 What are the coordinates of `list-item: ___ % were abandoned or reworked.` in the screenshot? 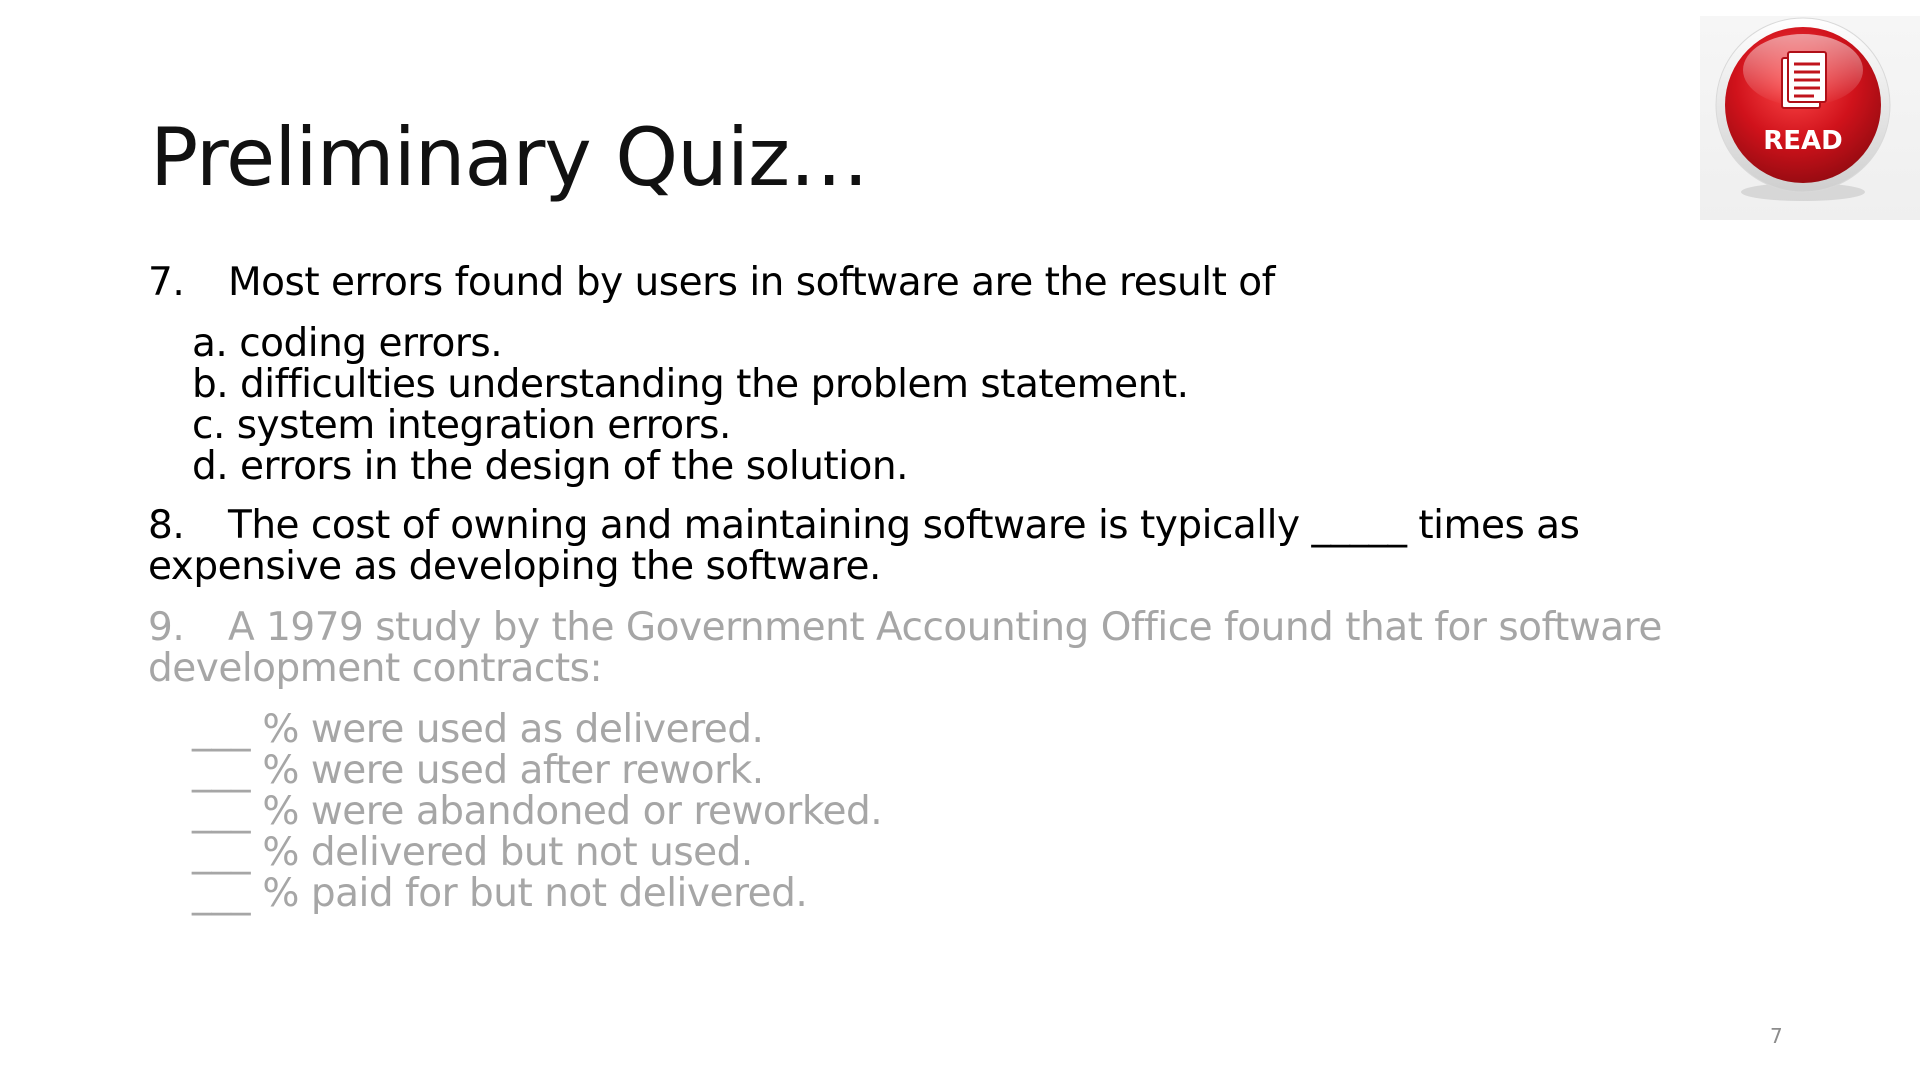 It's located at (970, 811).